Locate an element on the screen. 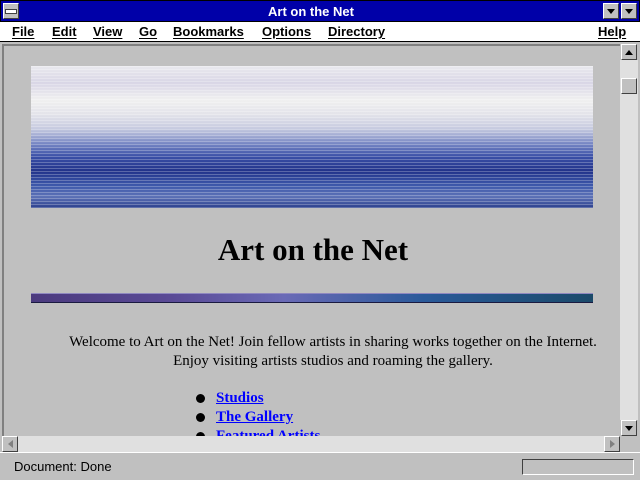  title-bar: Art on the Net is located at coordinates (320, 11).